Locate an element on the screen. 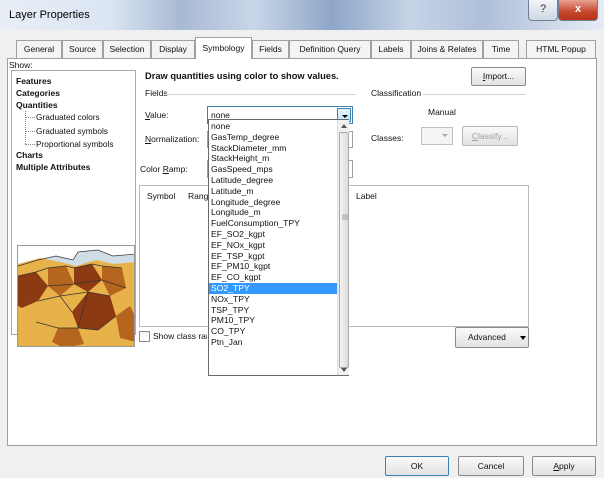 This screenshot has height=478, width=604. tree-item-graduated-symbols: Graduated symbols is located at coordinates (72, 131).